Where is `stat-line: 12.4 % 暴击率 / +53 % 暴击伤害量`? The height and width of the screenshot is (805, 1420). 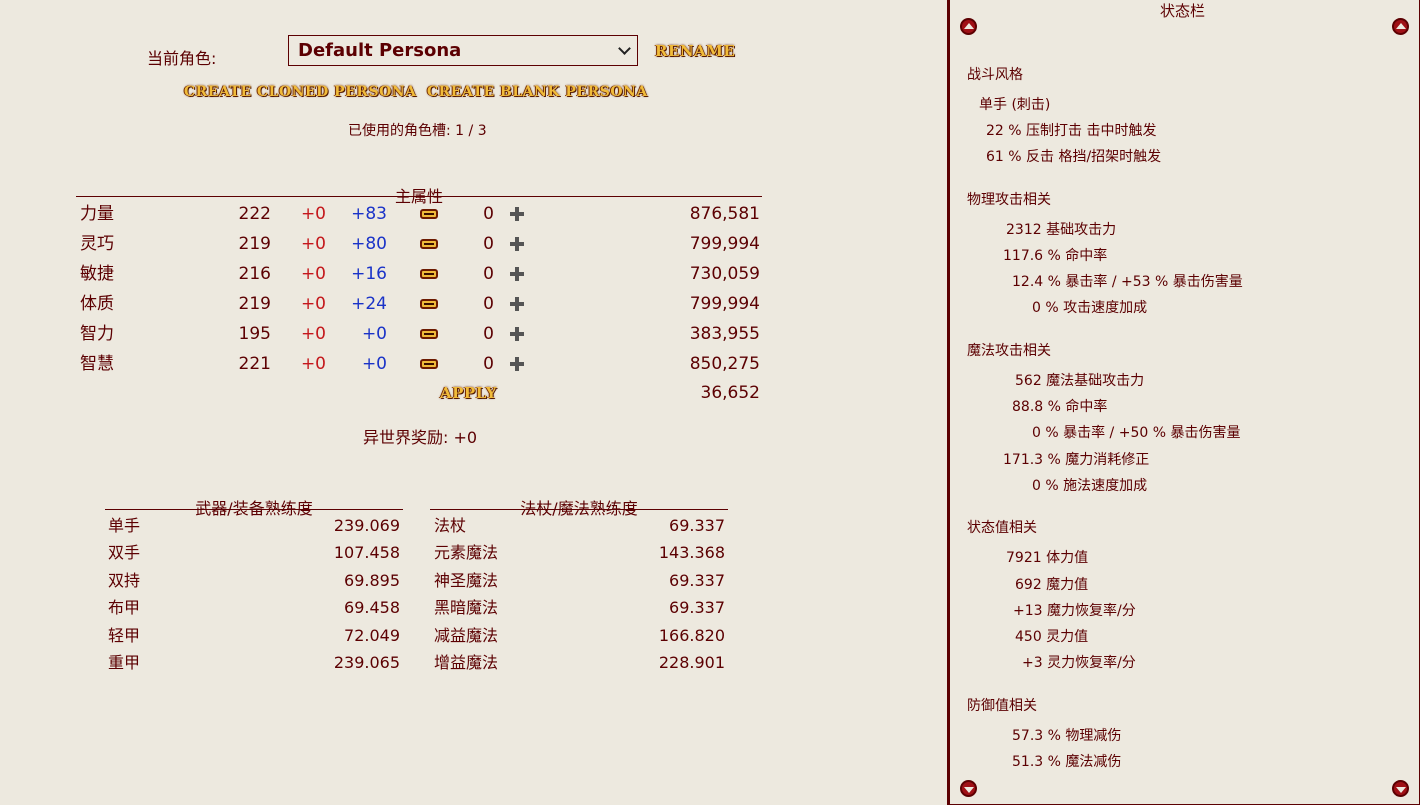 stat-line: 12.4 % 暴击率 / +53 % 暴击伤害量 is located at coordinates (1127, 282).